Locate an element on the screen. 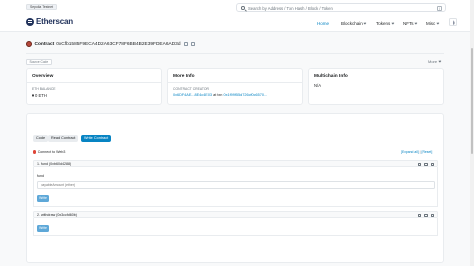 The width and height of the screenshot is (474, 266). nav-nfts: NFTs is located at coordinates (410, 23).